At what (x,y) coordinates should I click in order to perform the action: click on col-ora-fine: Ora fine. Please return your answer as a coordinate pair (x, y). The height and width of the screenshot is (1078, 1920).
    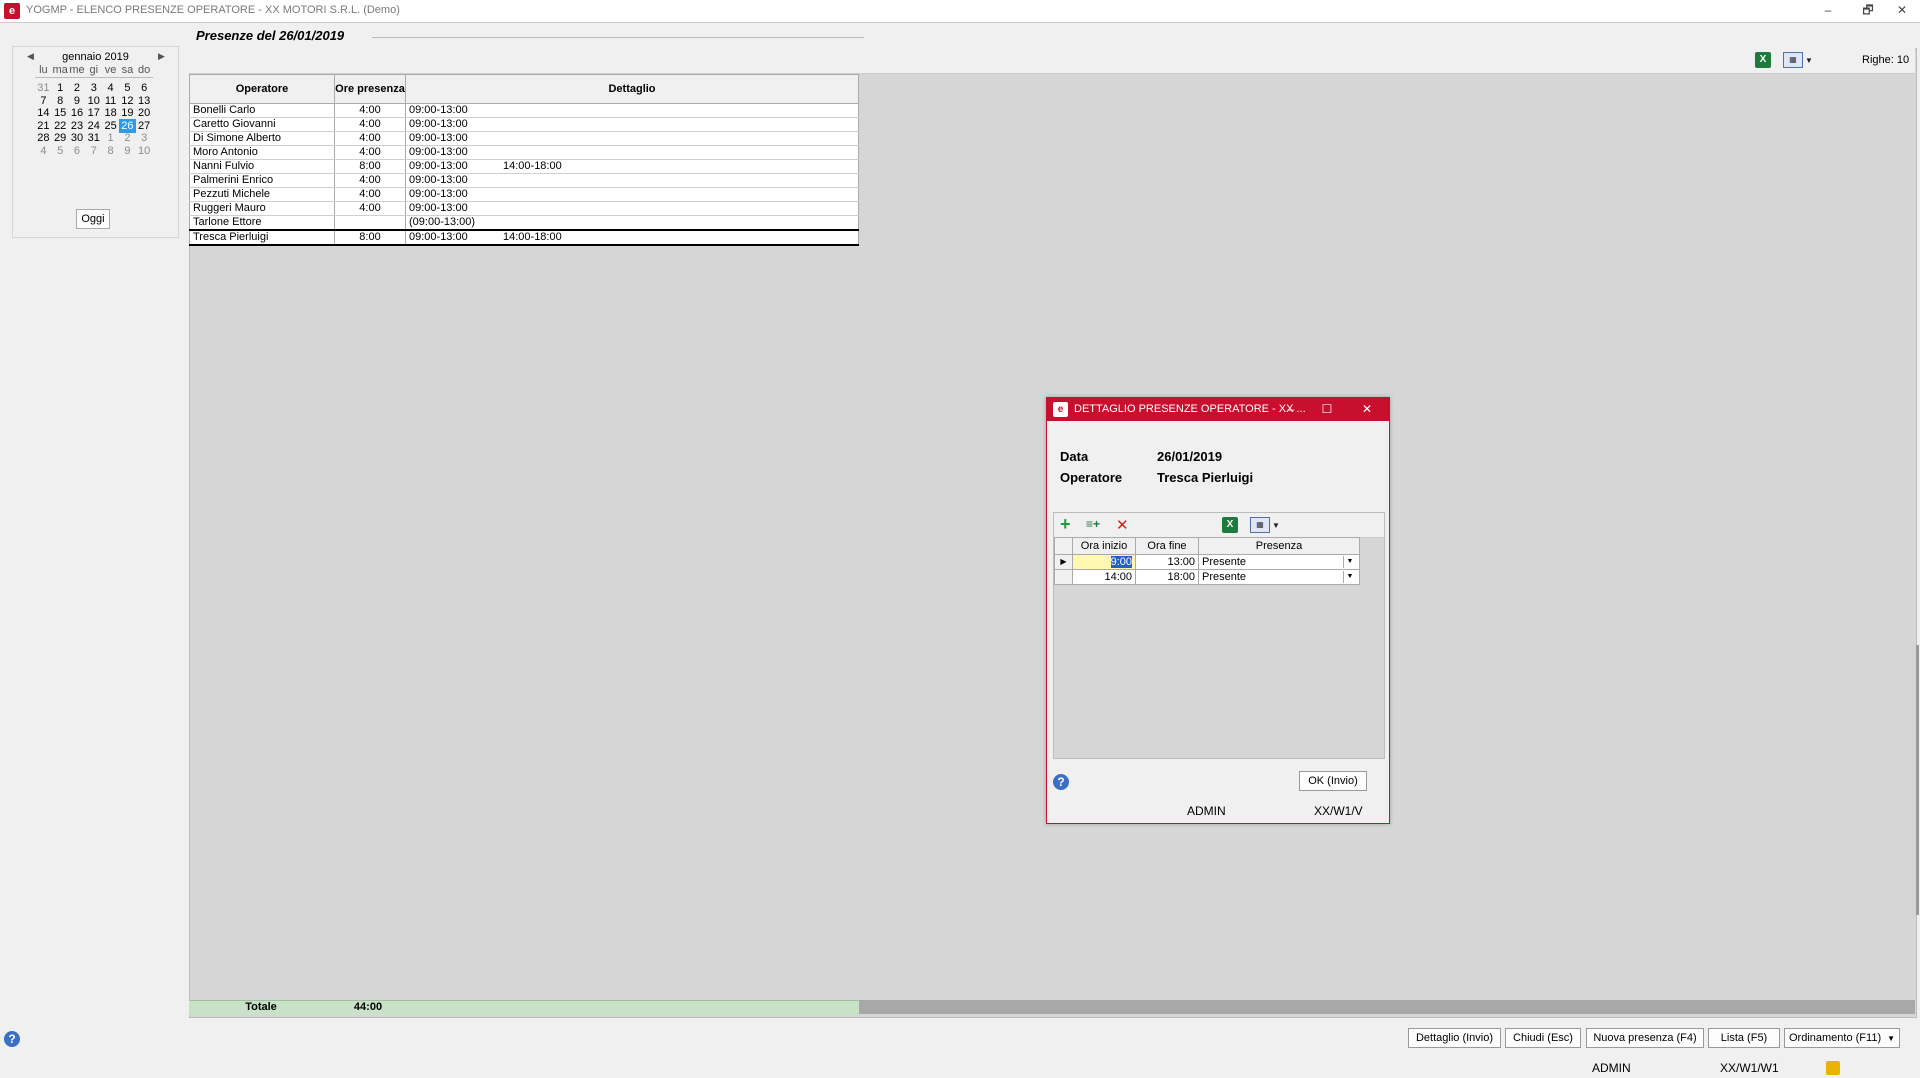
    Looking at the image, I should click on (1167, 546).